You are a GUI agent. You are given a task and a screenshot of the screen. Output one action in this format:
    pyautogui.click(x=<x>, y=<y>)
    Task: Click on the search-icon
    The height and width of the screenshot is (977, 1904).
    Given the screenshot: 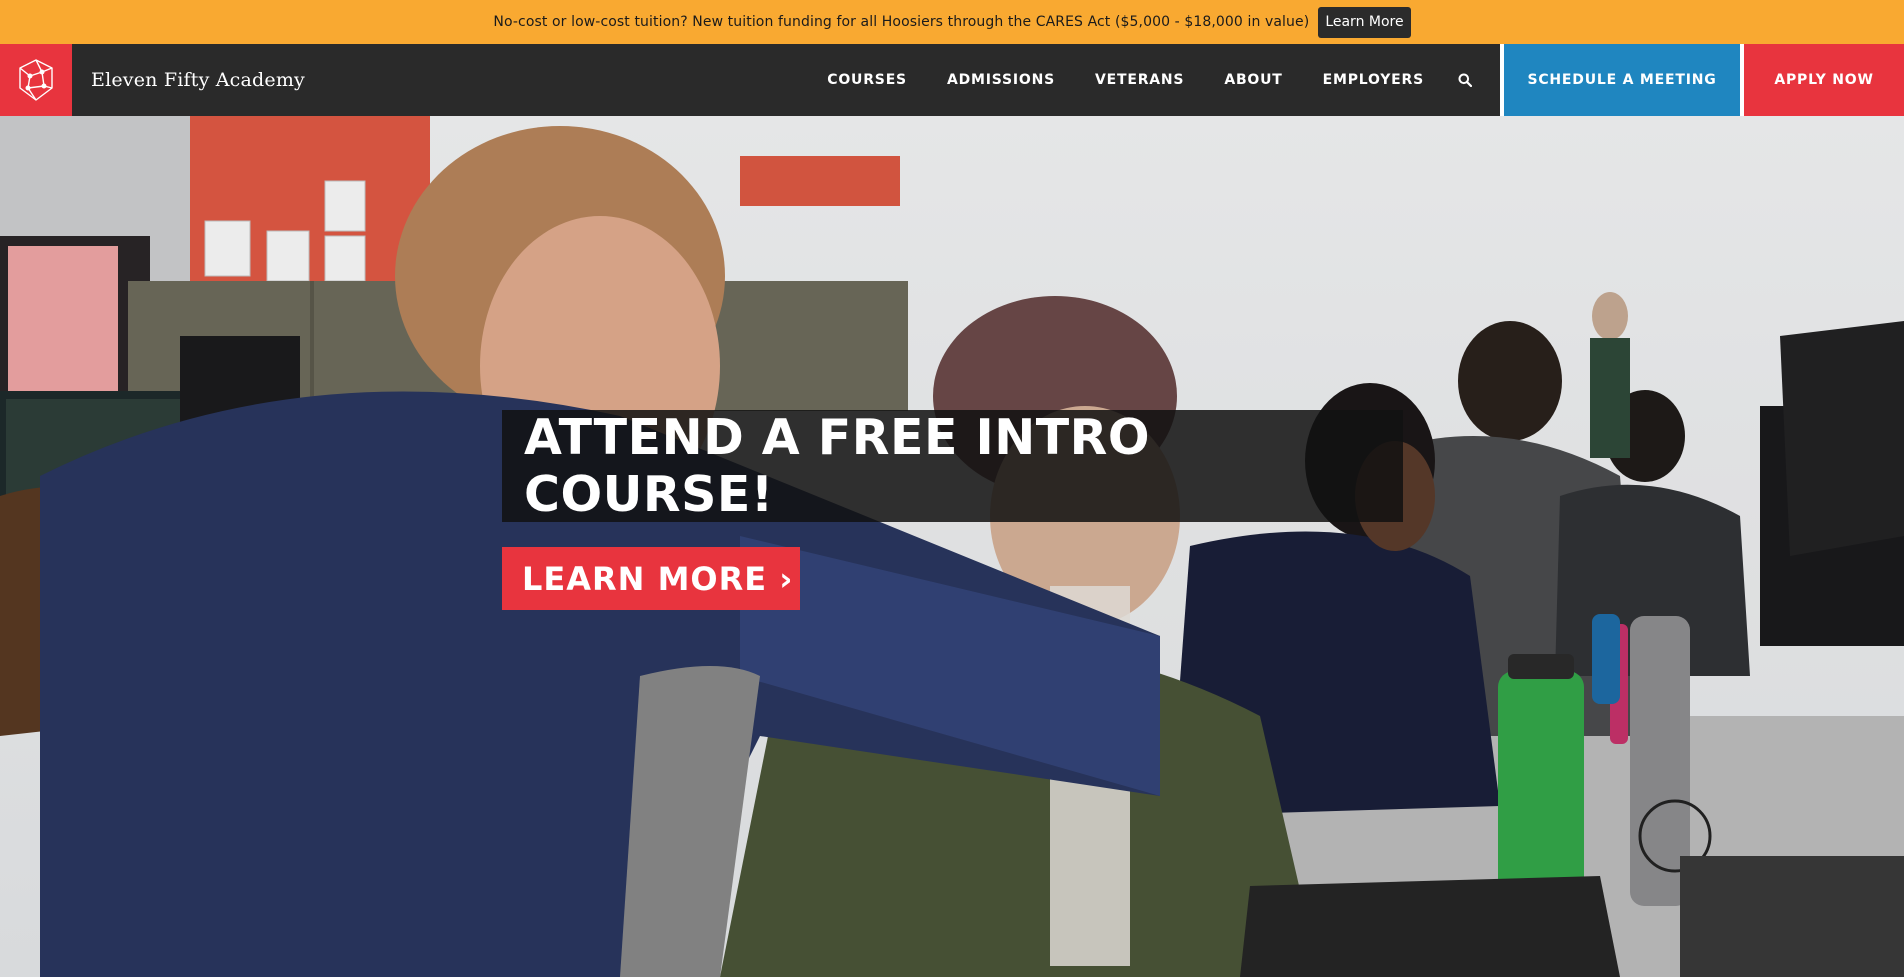 What is the action you would take?
    pyautogui.click(x=1465, y=80)
    